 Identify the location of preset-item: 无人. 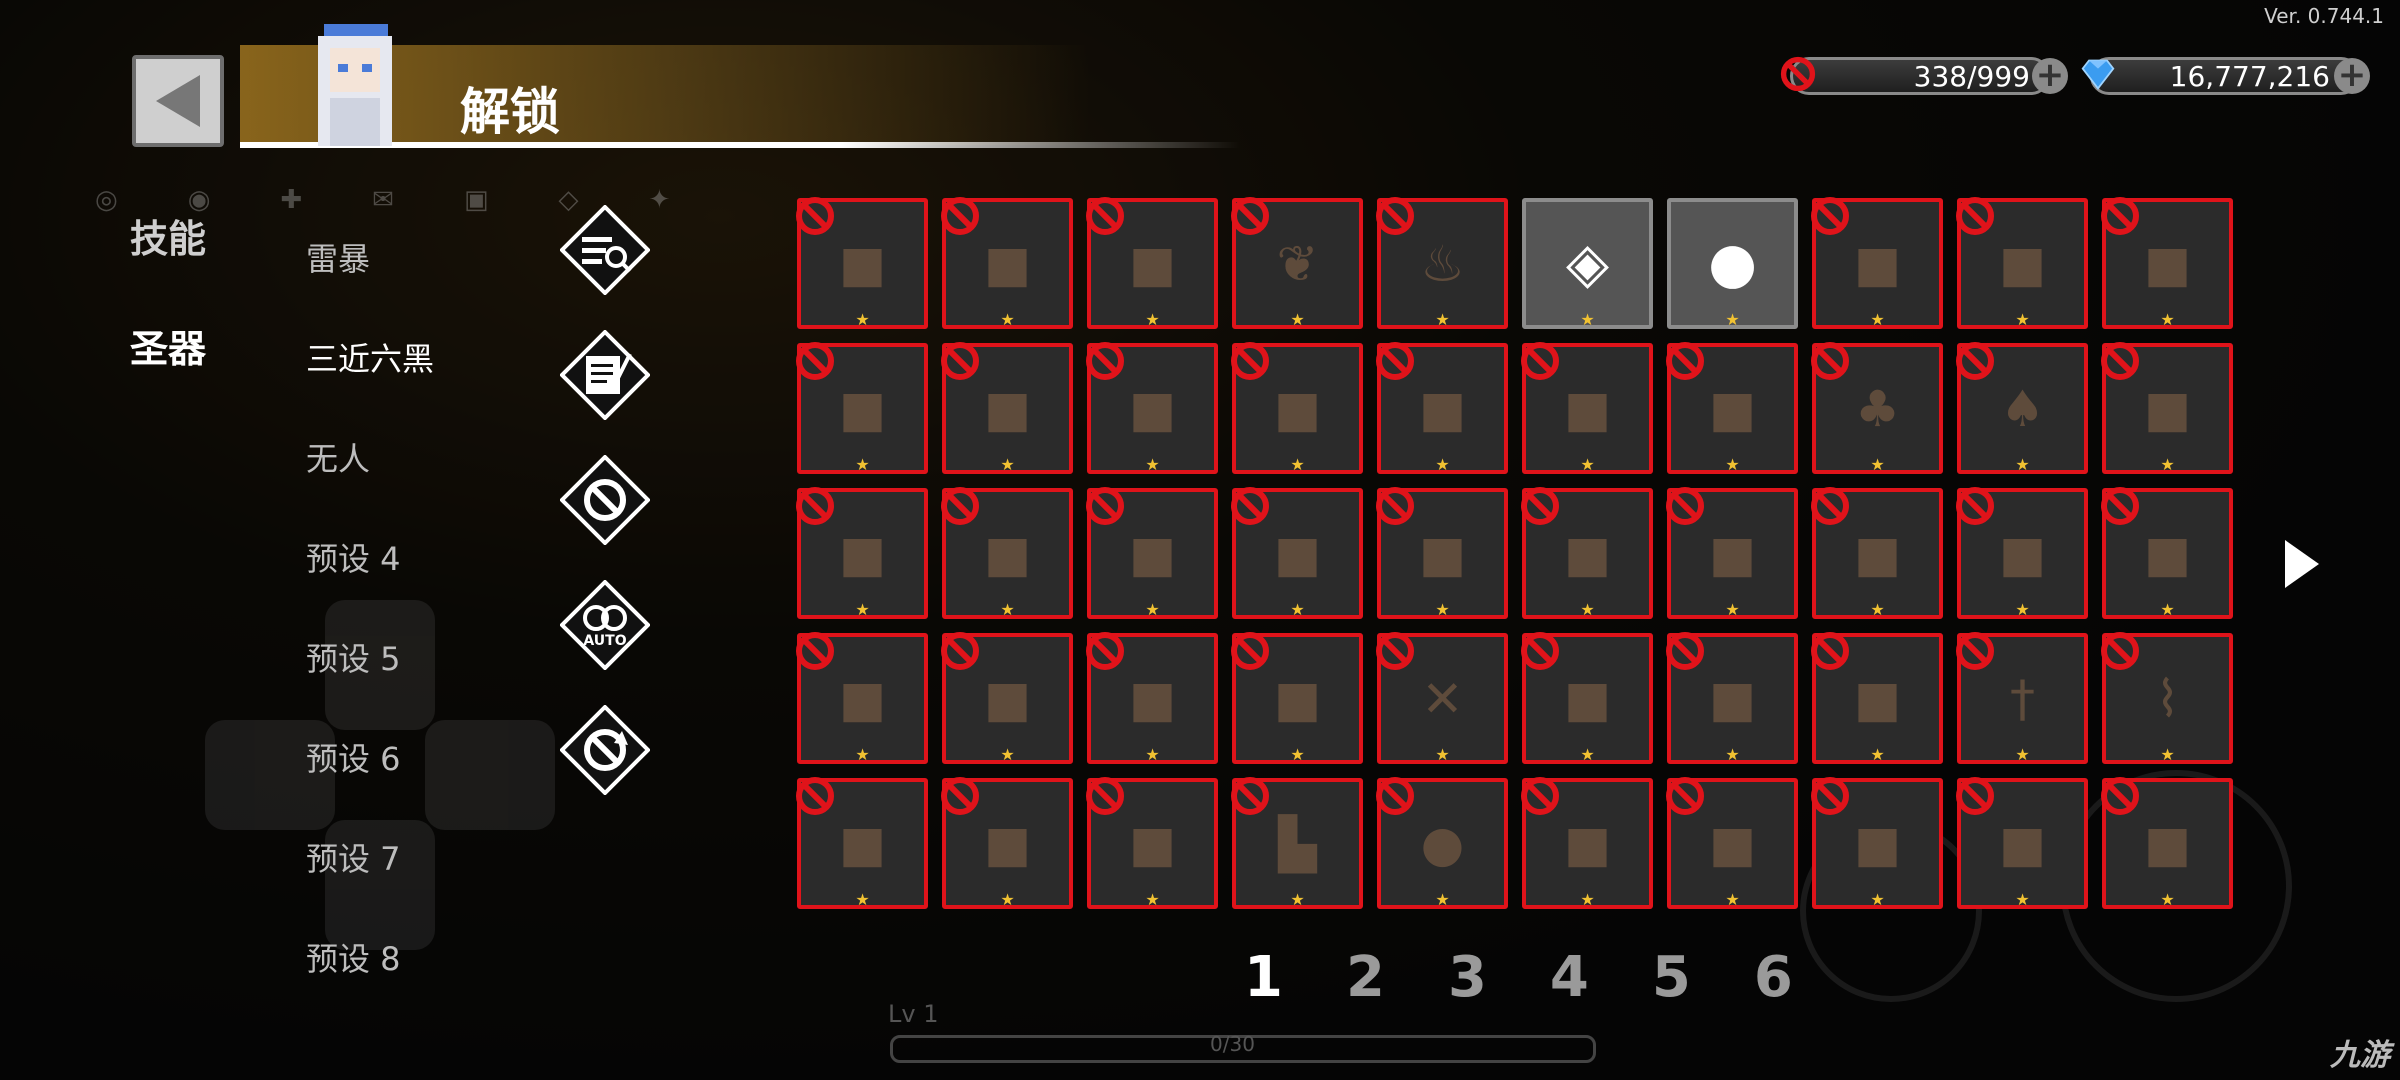
(338, 457).